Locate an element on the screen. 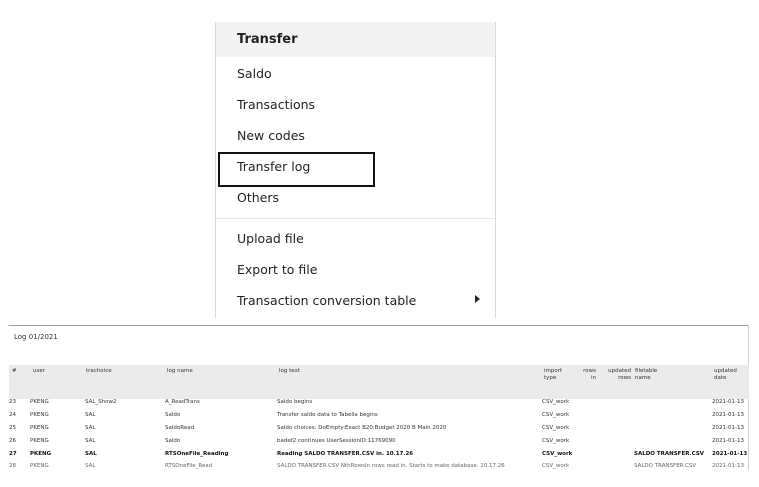  menu-item-transaction-conversion-table: Transaction conversion table is located at coordinates (326, 301).